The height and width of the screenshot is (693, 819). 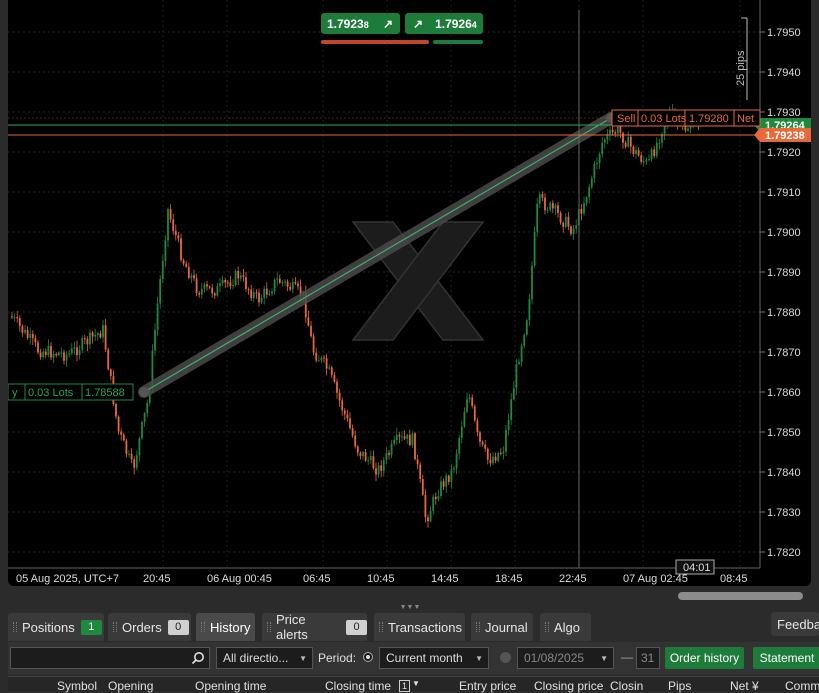 What do you see at coordinates (734, 579) in the screenshot?
I see `time-axis-label: 08:45` at bounding box center [734, 579].